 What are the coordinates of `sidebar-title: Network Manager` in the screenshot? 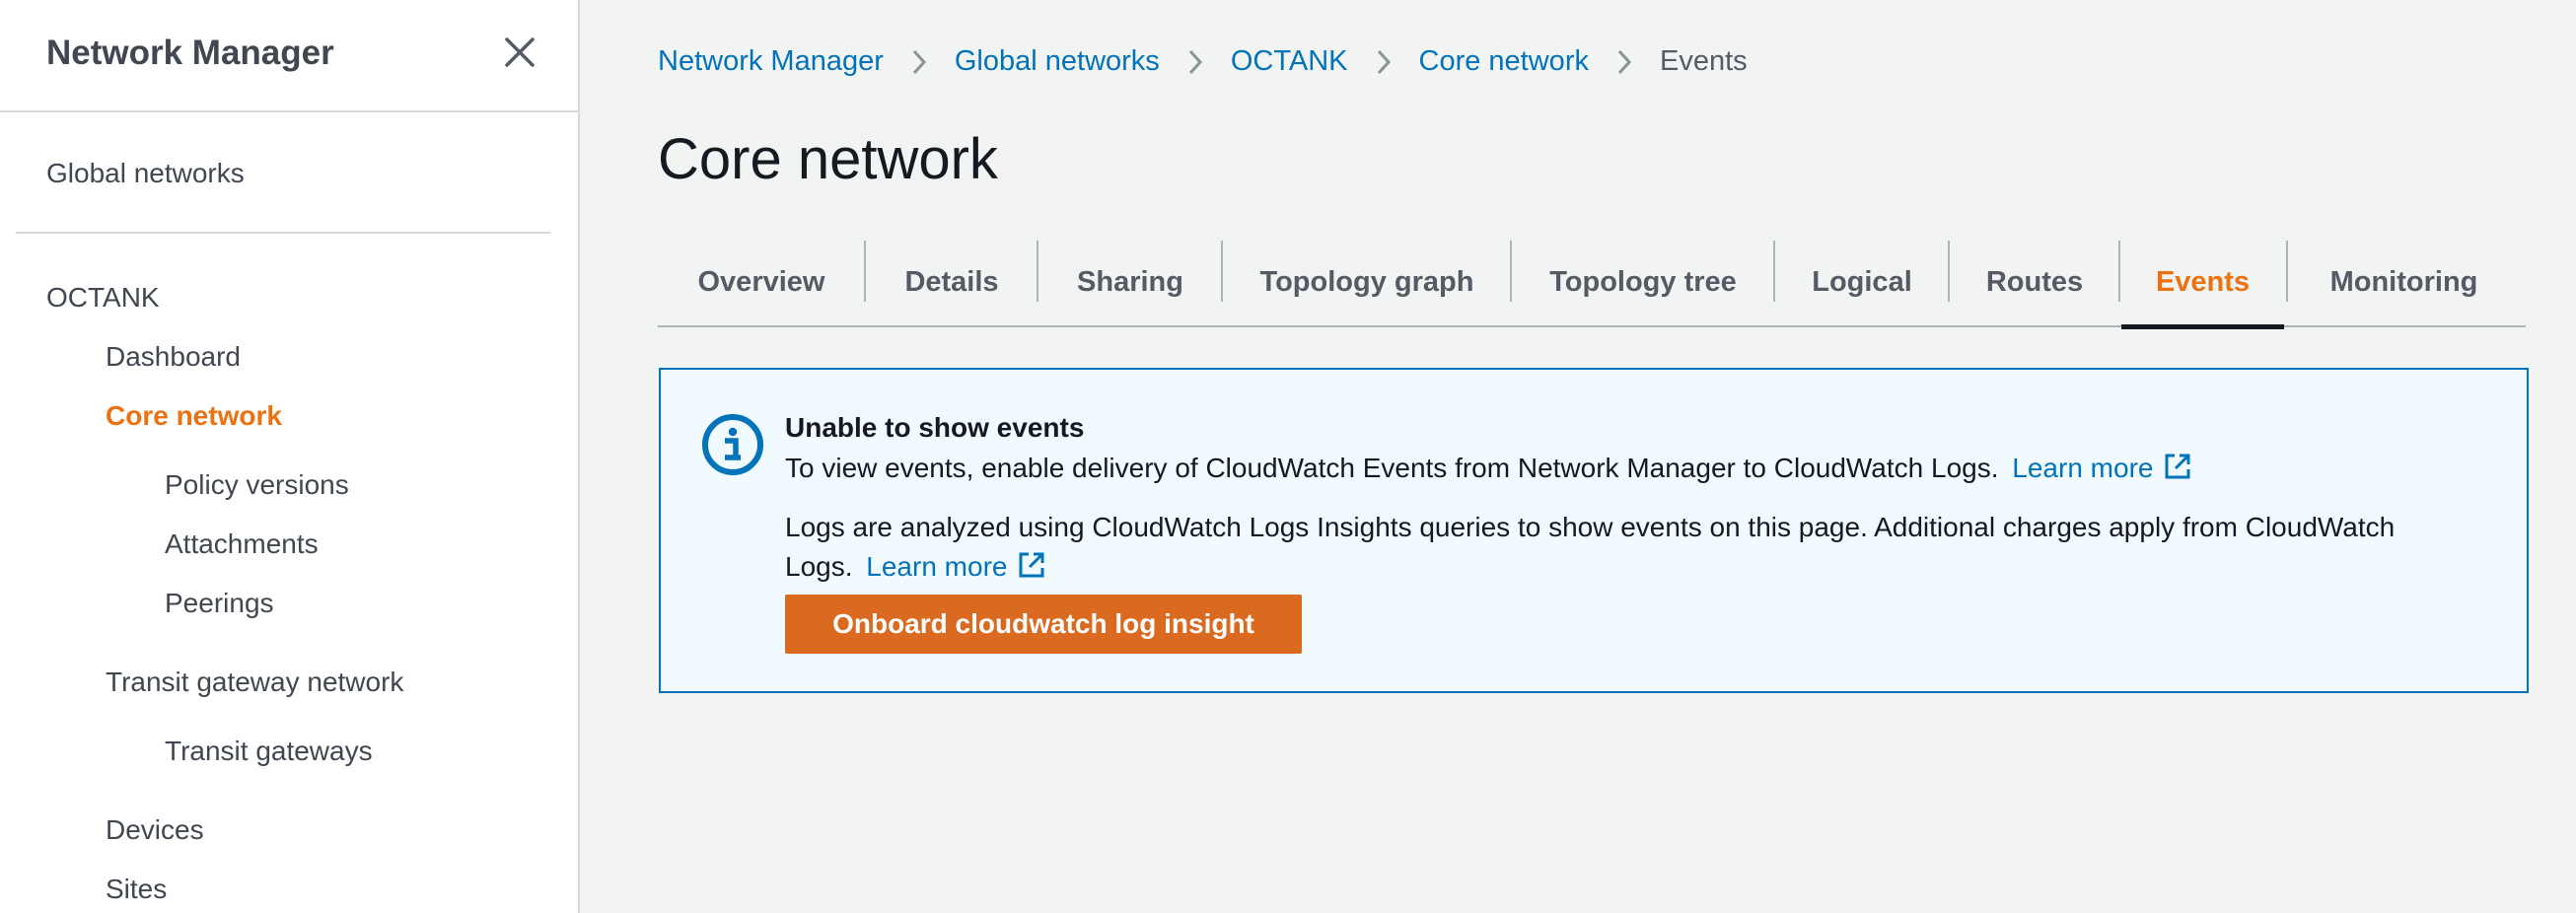 It's located at (190, 53).